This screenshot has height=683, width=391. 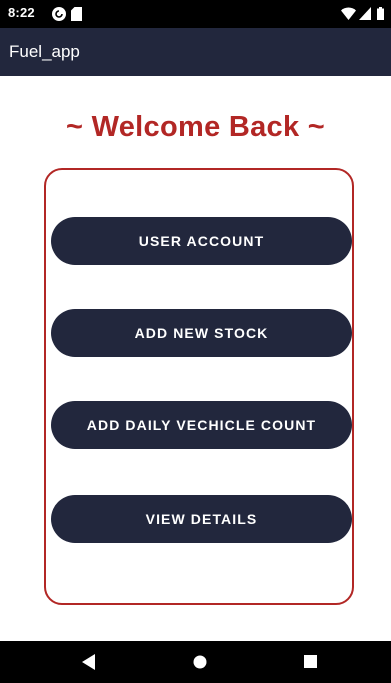 I want to click on app-title: Fuel_app, so click(x=44, y=51).